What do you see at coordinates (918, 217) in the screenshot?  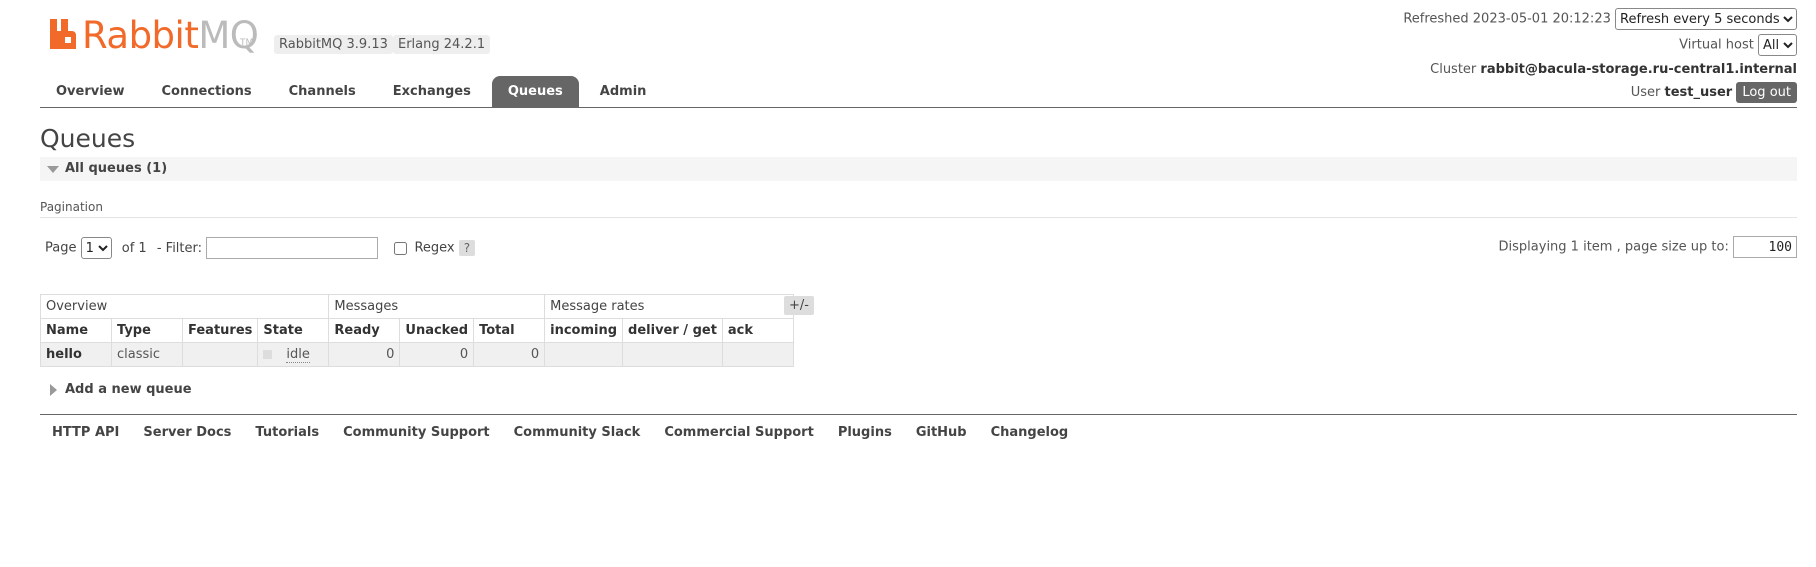 I see `pagination-divider` at bounding box center [918, 217].